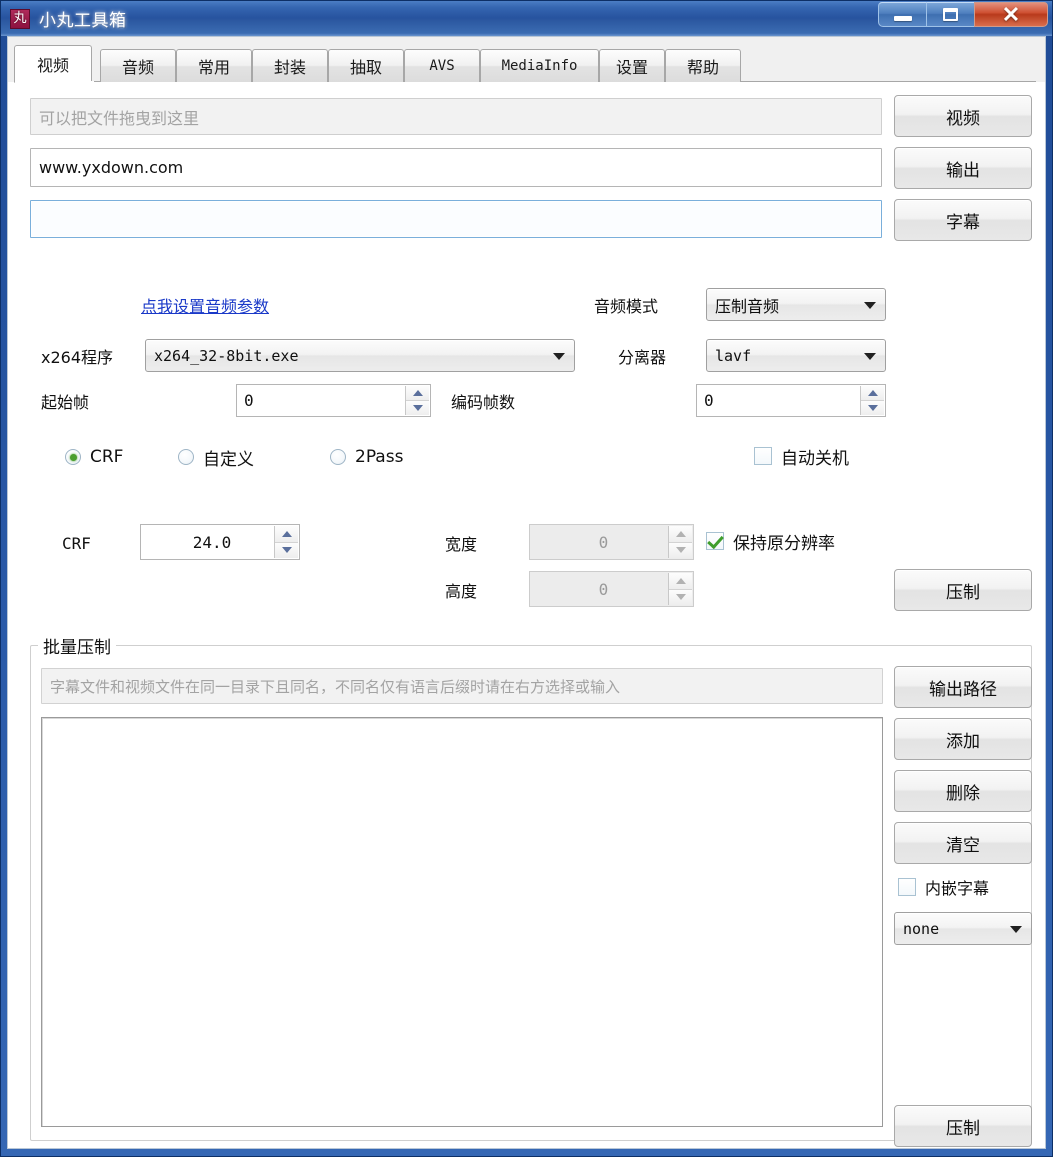 The width and height of the screenshot is (1053, 1157). What do you see at coordinates (456, 116) in the screenshot?
I see `video-input: 可以把文件拖曳到这里` at bounding box center [456, 116].